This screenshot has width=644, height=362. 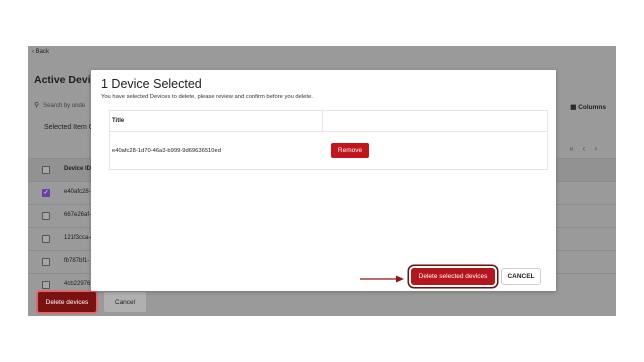 What do you see at coordinates (151, 84) in the screenshot?
I see `modal-title: 1 Device Selected` at bounding box center [151, 84].